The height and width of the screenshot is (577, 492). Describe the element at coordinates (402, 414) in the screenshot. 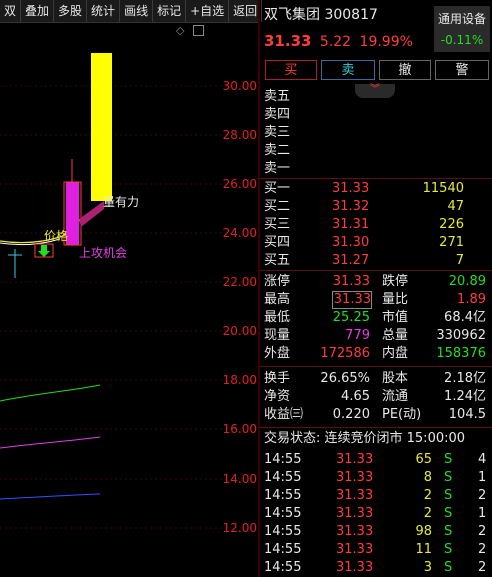

I see `stat2-label: PE(动)` at that location.